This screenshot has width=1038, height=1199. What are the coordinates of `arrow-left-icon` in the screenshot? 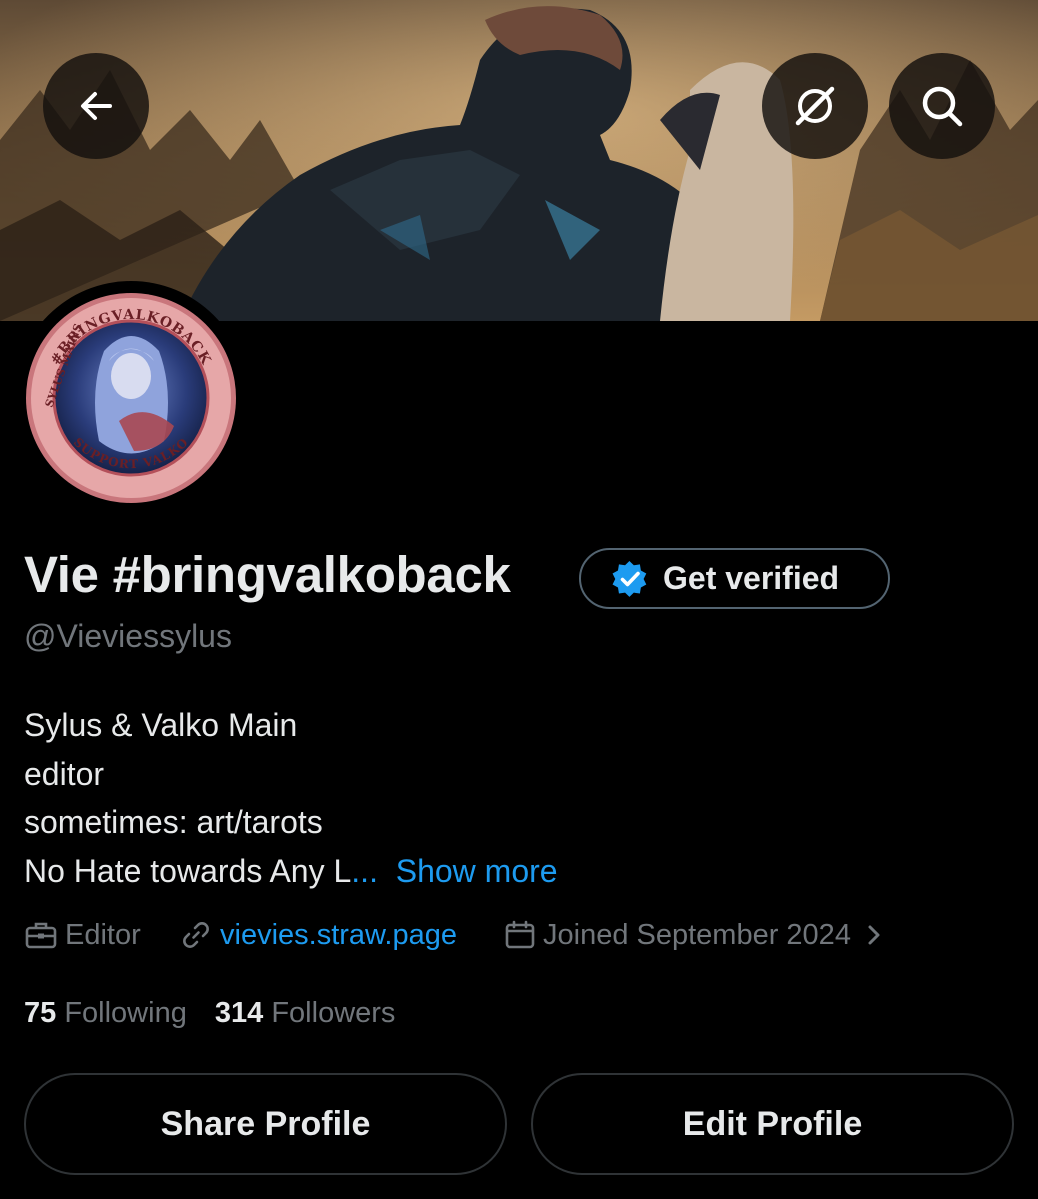 It's located at (96, 106).